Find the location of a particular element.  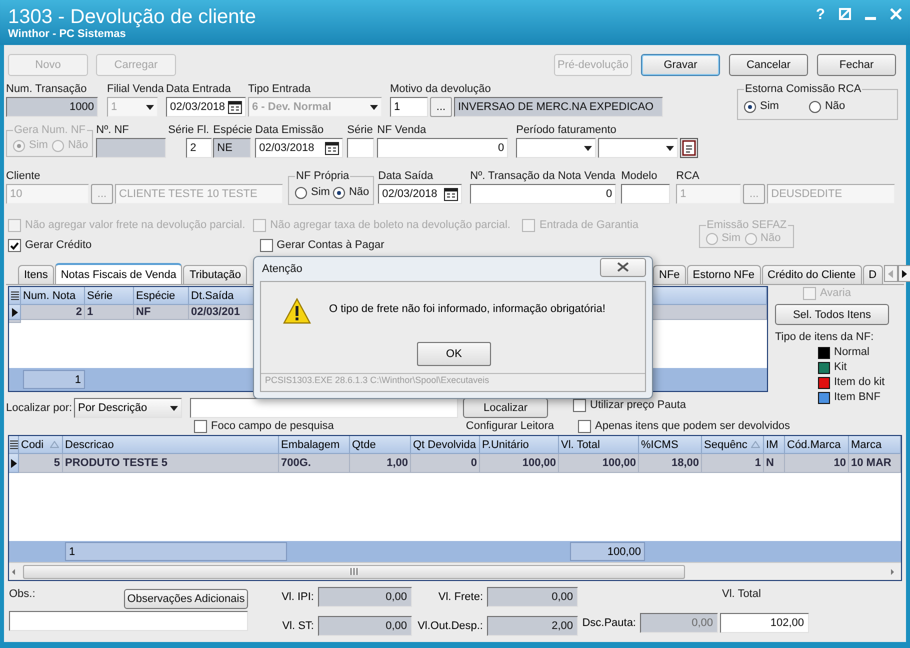

tab: D is located at coordinates (872, 274).